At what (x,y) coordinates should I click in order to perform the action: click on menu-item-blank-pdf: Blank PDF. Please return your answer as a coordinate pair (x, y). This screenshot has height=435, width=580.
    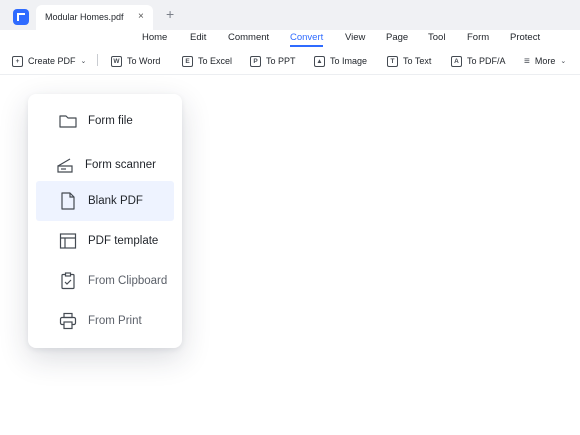
    Looking at the image, I should click on (105, 201).